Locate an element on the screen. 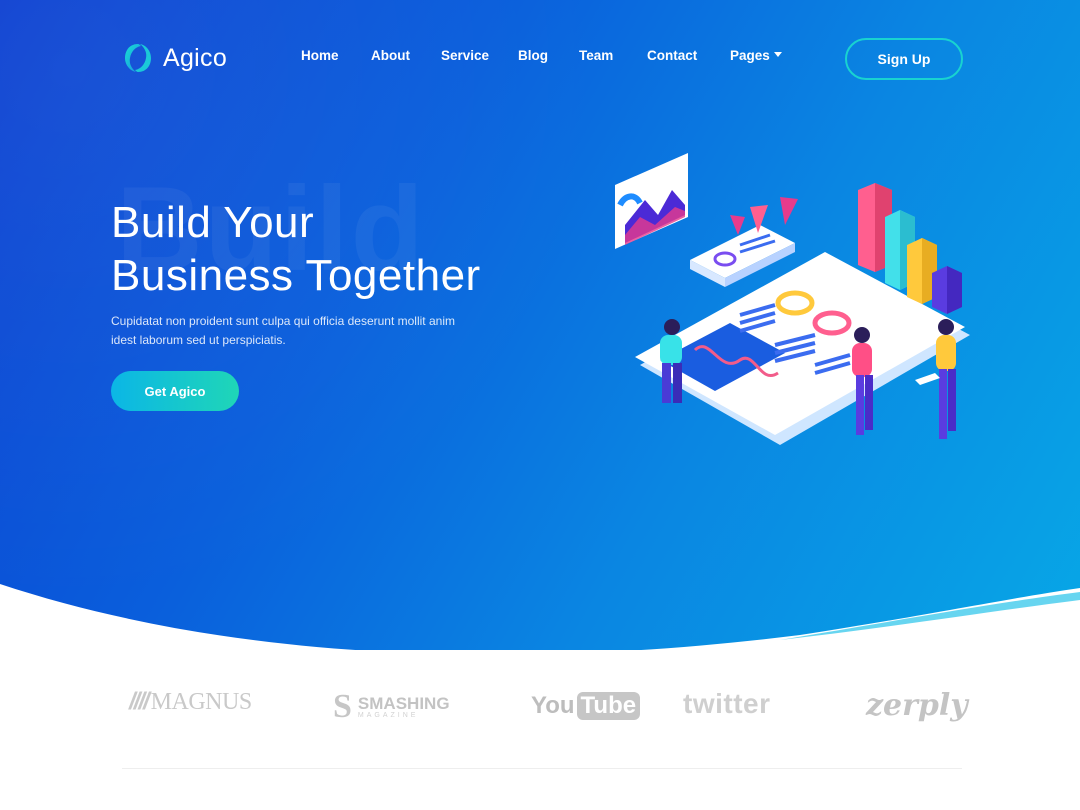  magnus-text: MAGNUS is located at coordinates (201, 702).